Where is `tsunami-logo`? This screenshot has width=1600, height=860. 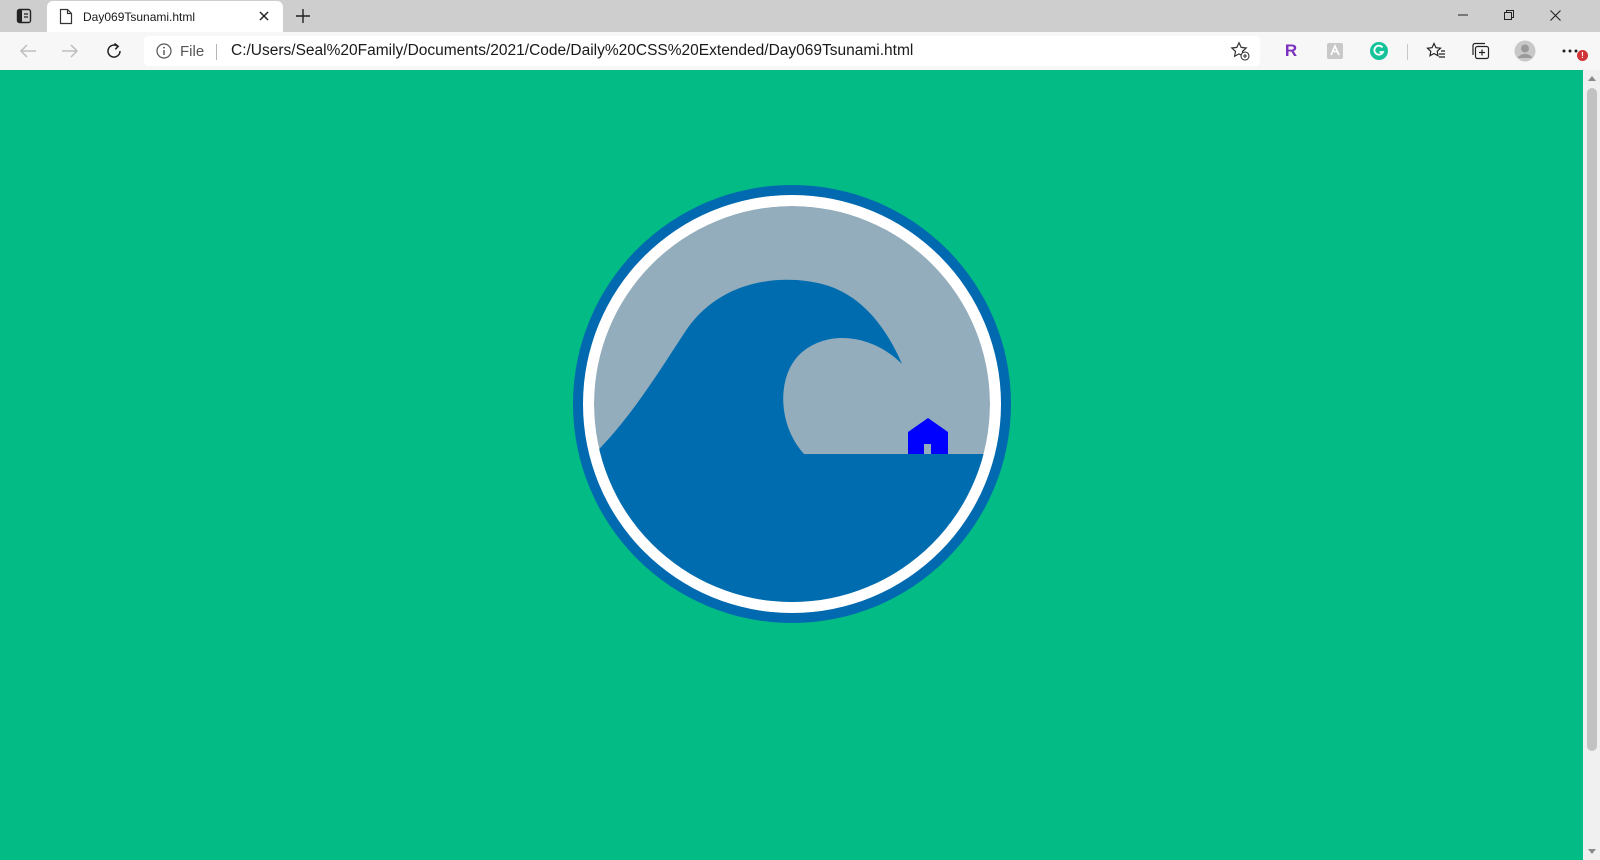 tsunami-logo is located at coordinates (792, 404).